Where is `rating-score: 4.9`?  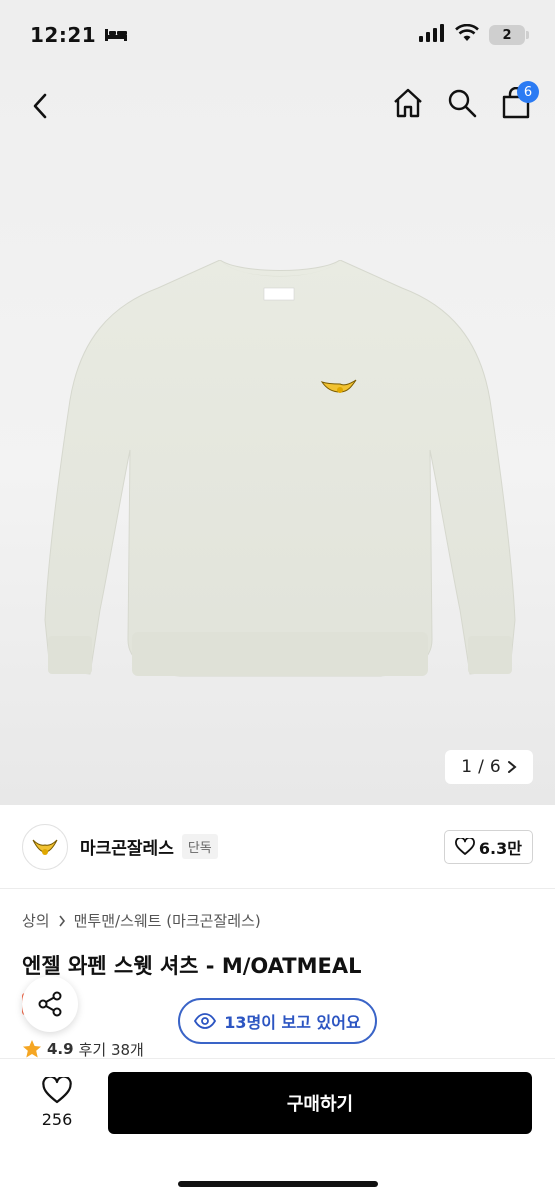
rating-score: 4.9 is located at coordinates (60, 1049).